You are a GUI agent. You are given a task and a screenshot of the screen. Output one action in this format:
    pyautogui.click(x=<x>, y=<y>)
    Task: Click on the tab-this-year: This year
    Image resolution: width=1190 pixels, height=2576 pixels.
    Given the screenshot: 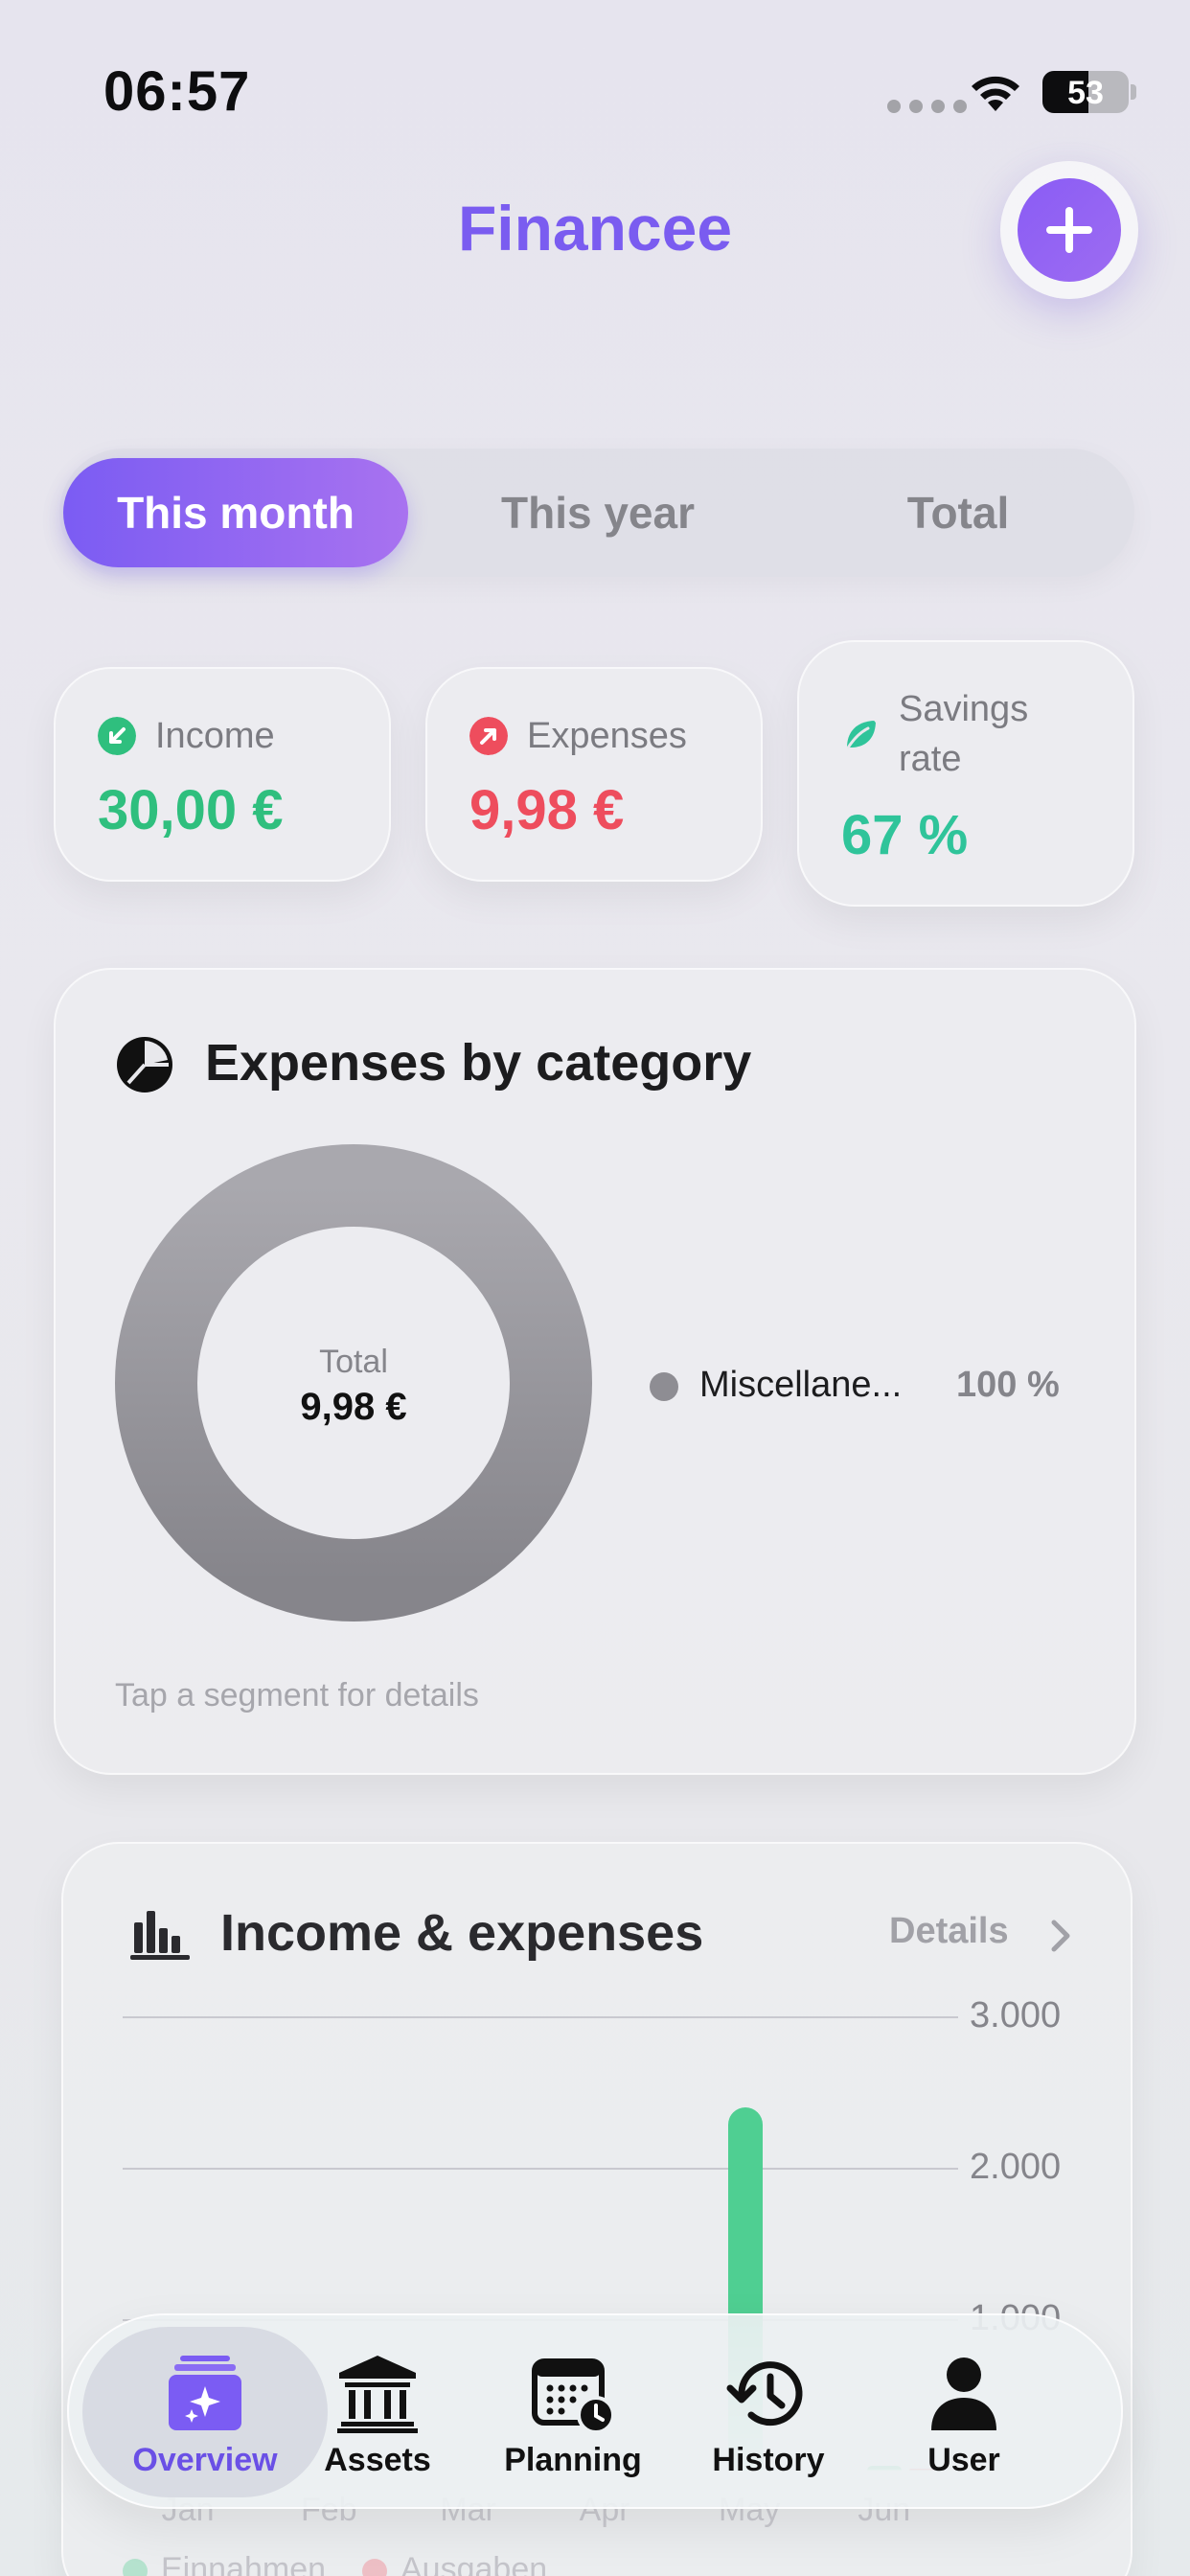 What is the action you would take?
    pyautogui.click(x=598, y=512)
    